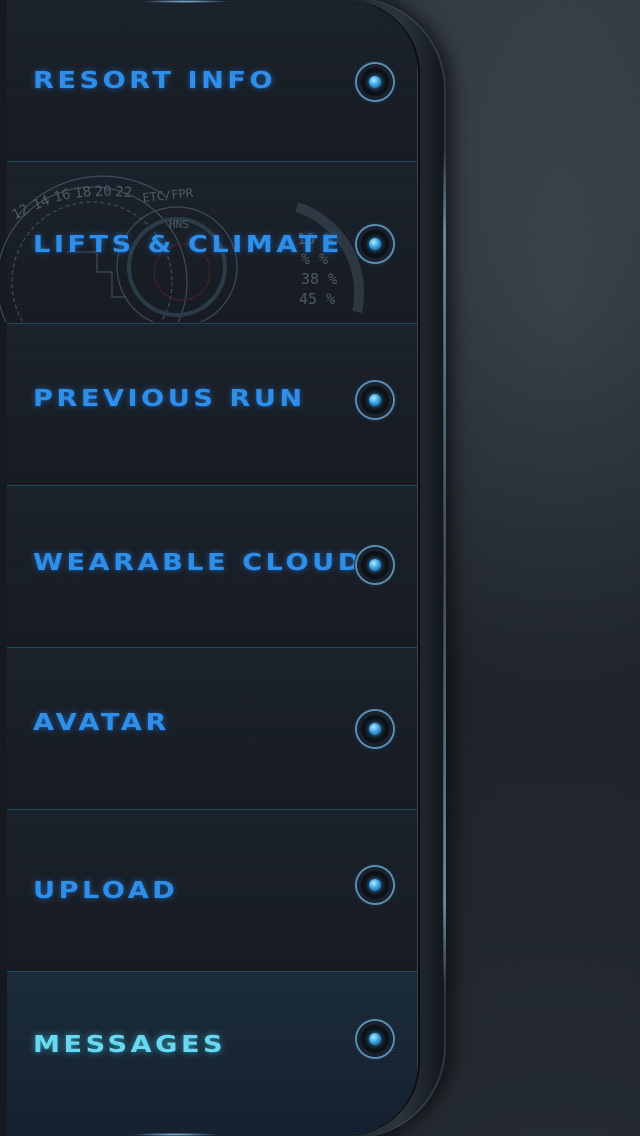 The image size is (640, 1136). I want to click on hud-scale-label: 18, so click(82, 193).